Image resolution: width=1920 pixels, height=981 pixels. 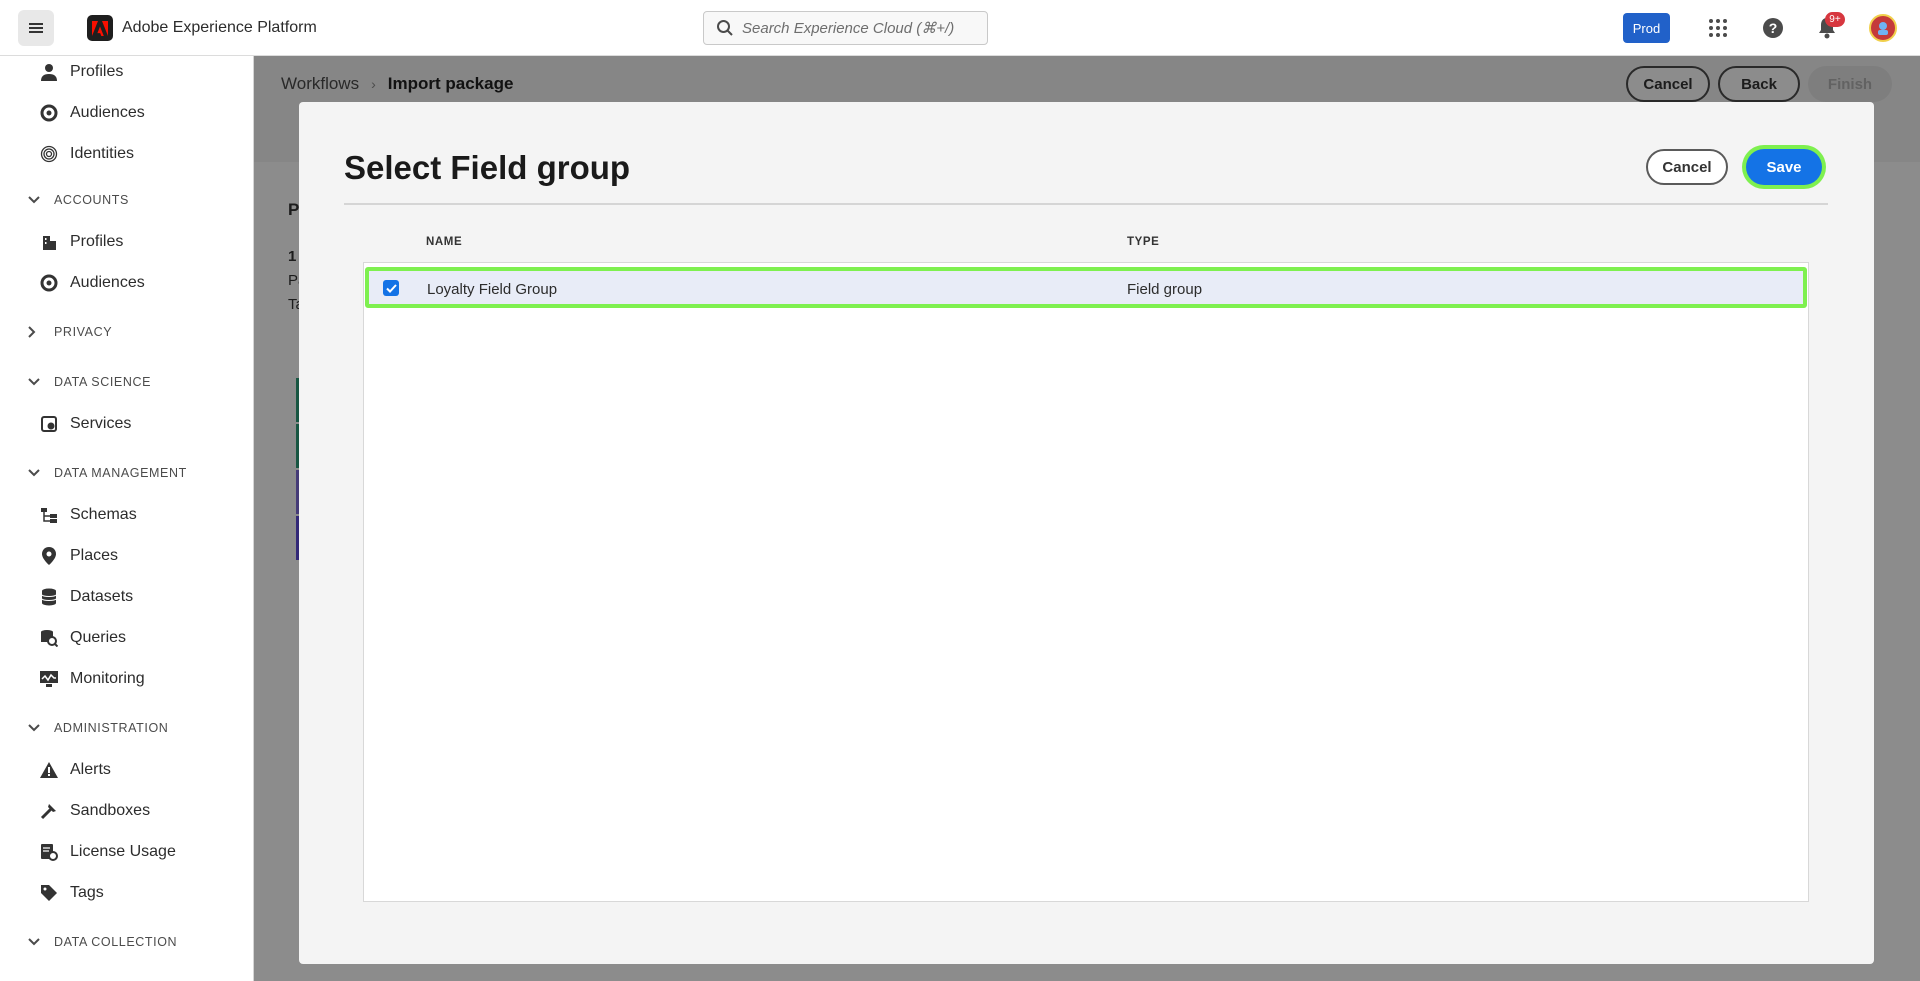 What do you see at coordinates (49, 638) in the screenshot?
I see `query-icon` at bounding box center [49, 638].